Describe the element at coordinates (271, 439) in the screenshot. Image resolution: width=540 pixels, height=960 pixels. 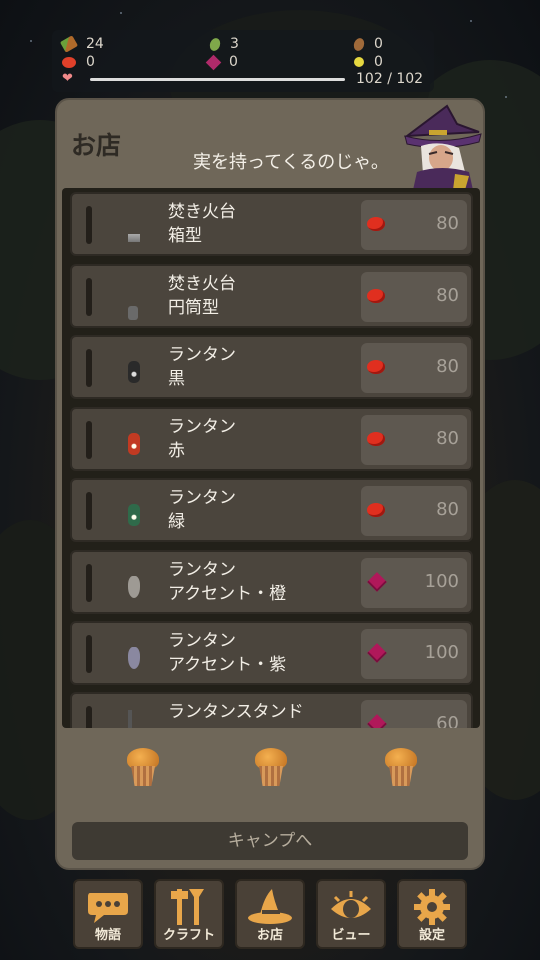
I see `shop-item-lantern-red: ランタン 赤 80` at that location.